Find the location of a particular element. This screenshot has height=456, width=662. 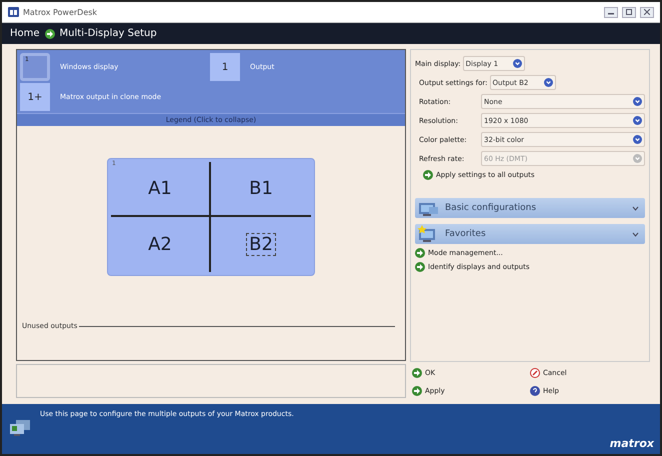

output-tile: 1+ is located at coordinates (35, 97).